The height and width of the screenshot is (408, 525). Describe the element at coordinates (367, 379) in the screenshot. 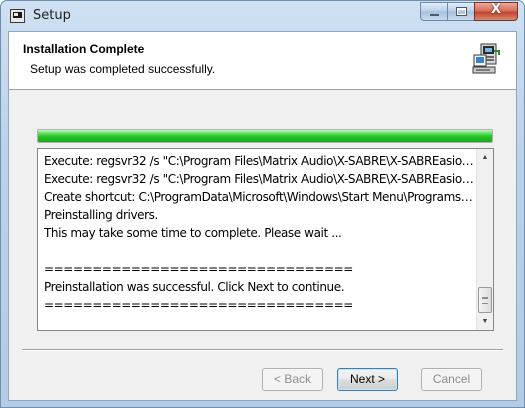

I see `next-button: Next >` at that location.